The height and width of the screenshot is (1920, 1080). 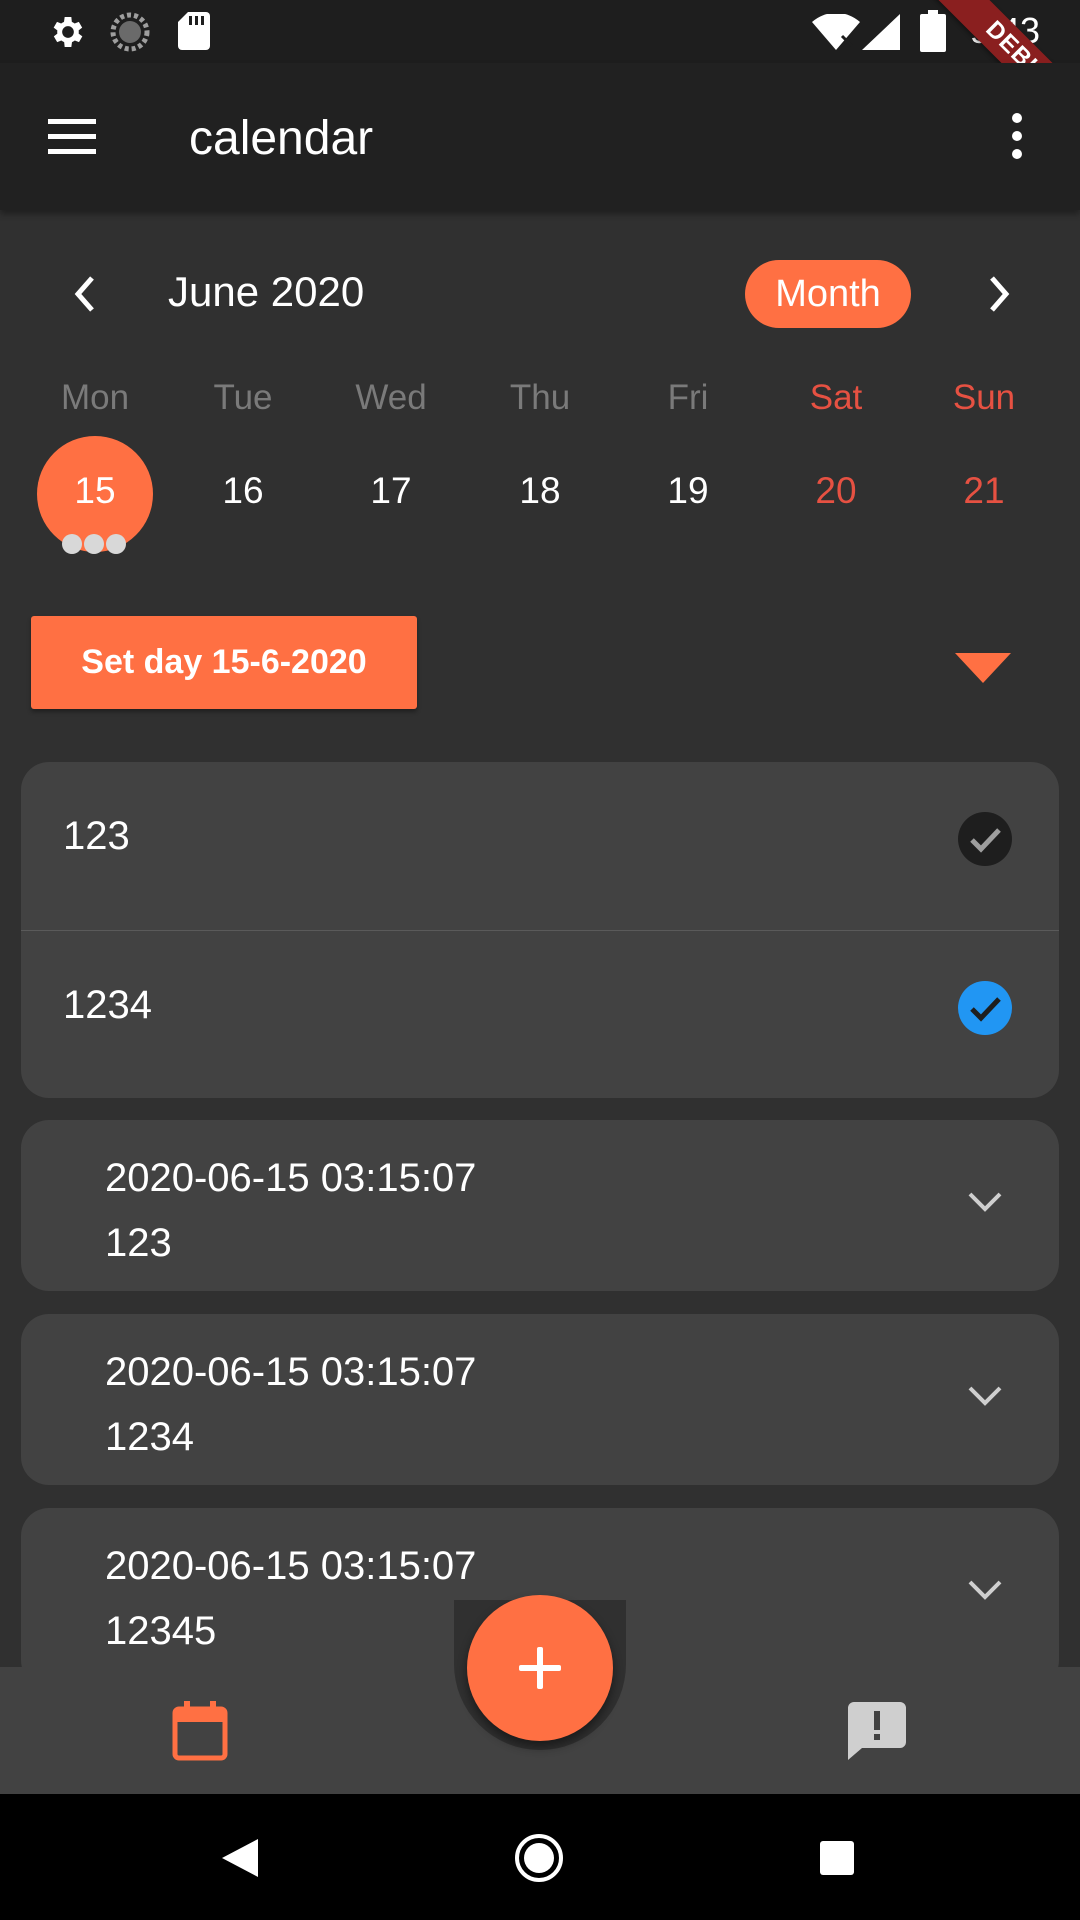 What do you see at coordinates (836, 32) in the screenshot?
I see `wifi-icon` at bounding box center [836, 32].